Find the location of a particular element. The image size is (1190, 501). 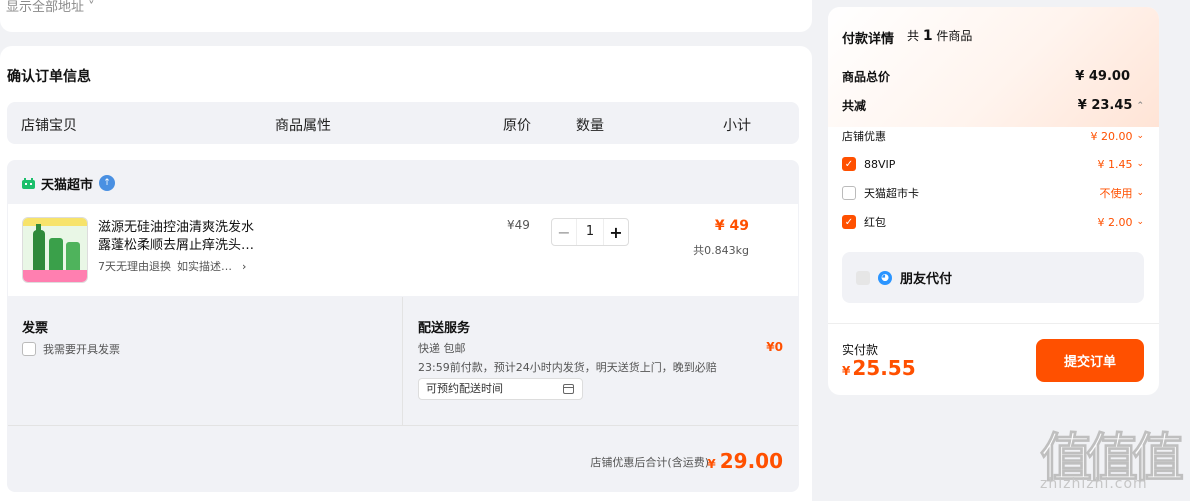

increment-button: + is located at coordinates (616, 232).